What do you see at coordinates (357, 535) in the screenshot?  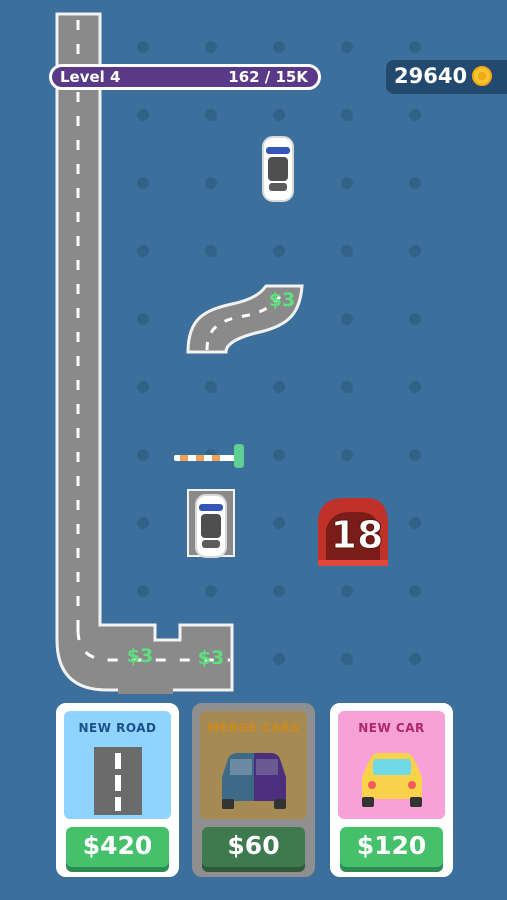 I see `garage-counter: 18` at bounding box center [357, 535].